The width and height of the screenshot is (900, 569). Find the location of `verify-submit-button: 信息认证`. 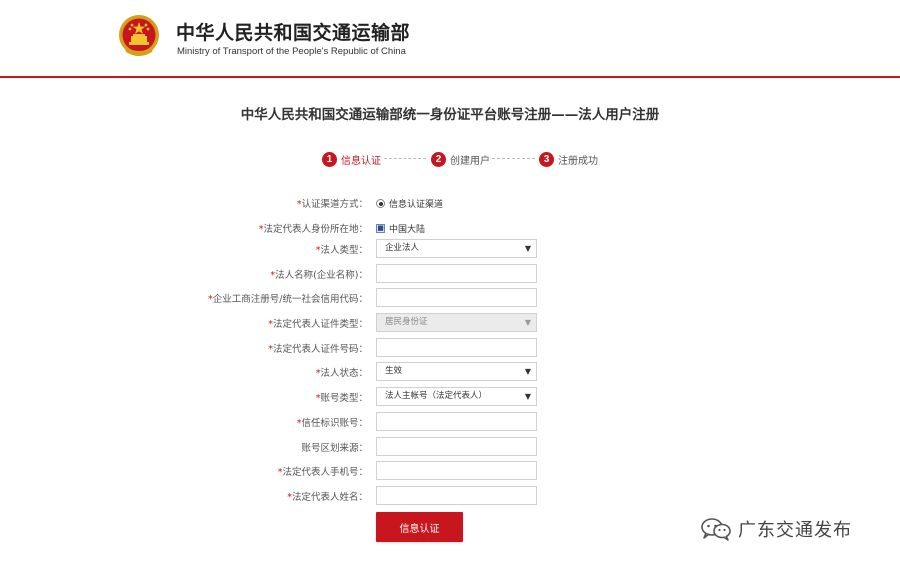

verify-submit-button: 信息认证 is located at coordinates (419, 527).